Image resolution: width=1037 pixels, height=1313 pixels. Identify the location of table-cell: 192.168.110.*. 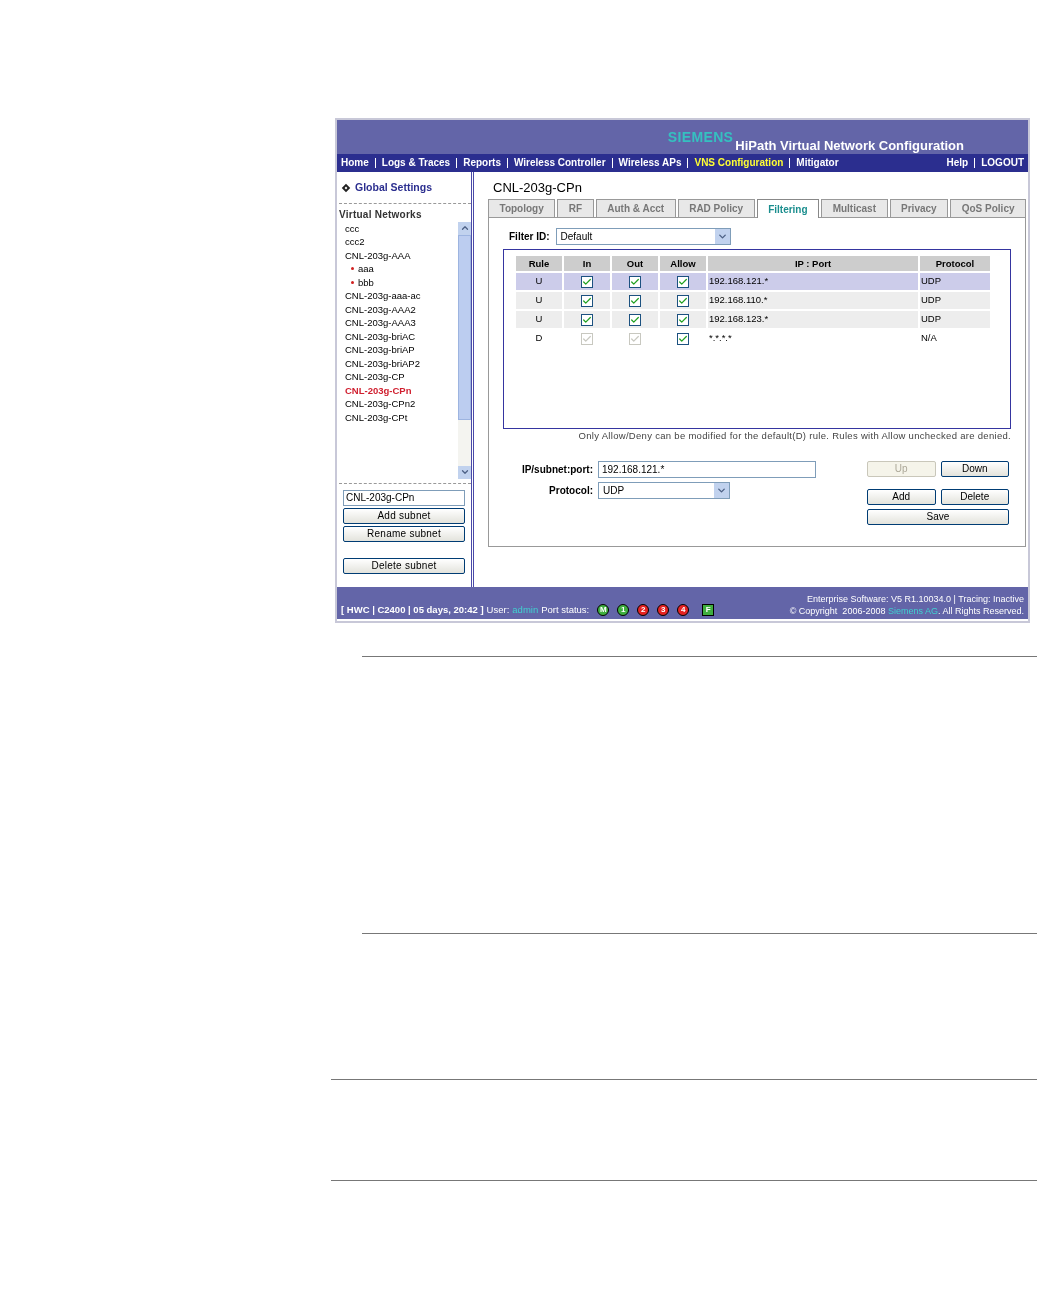
(813, 300).